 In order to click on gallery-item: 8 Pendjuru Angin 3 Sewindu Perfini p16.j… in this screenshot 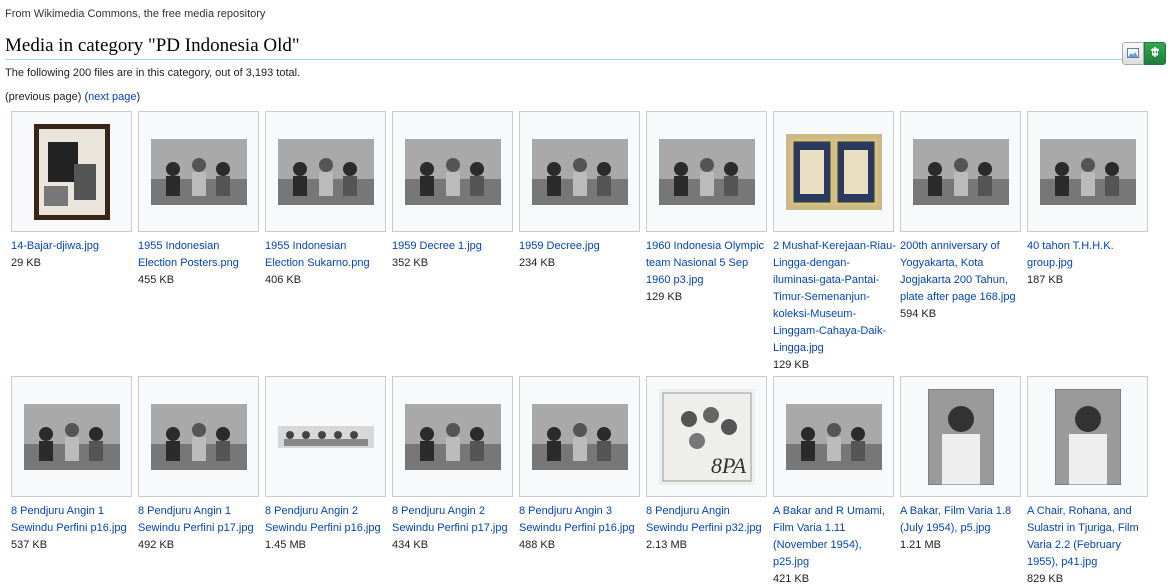, I will do `click(582, 465)`.